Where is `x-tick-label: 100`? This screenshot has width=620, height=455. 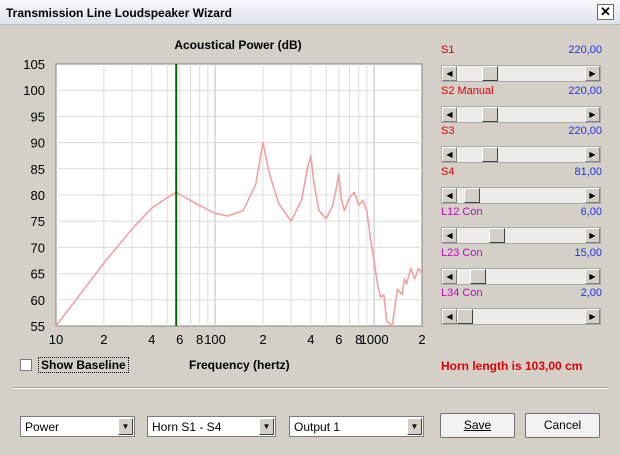
x-tick-label: 100 is located at coordinates (215, 339).